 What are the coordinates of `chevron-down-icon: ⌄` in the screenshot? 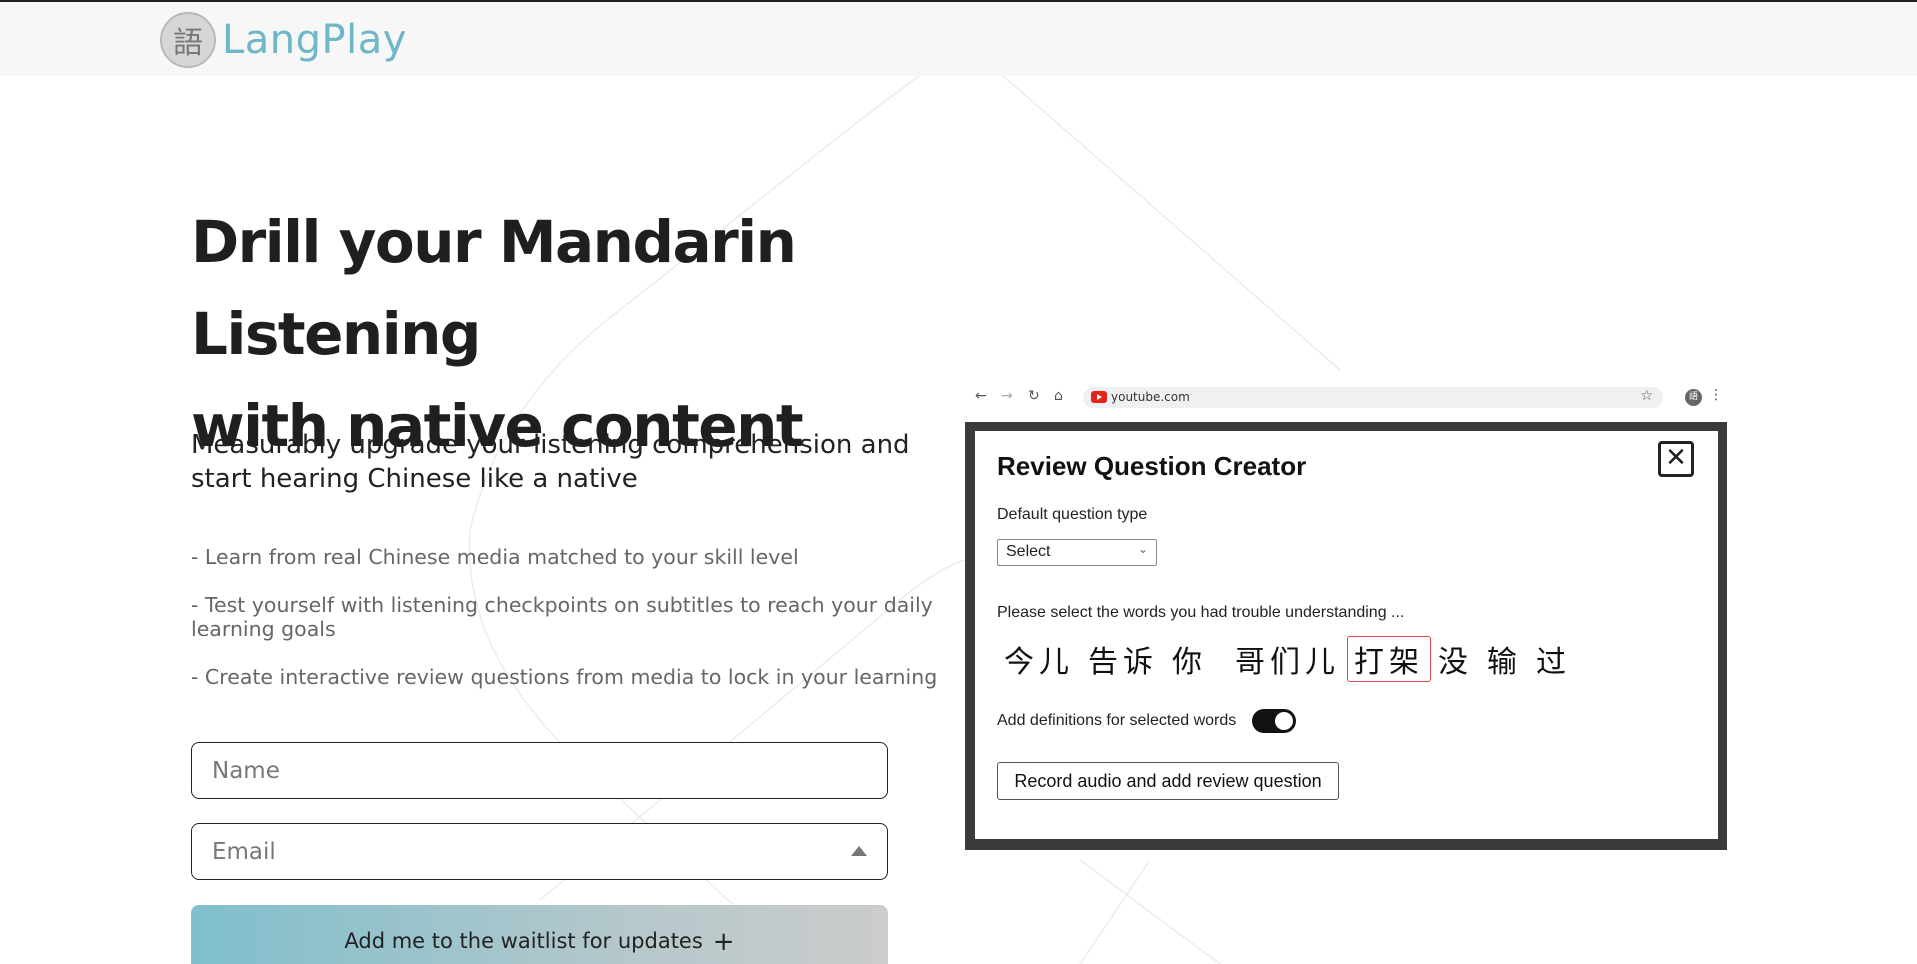 It's located at (1142, 549).